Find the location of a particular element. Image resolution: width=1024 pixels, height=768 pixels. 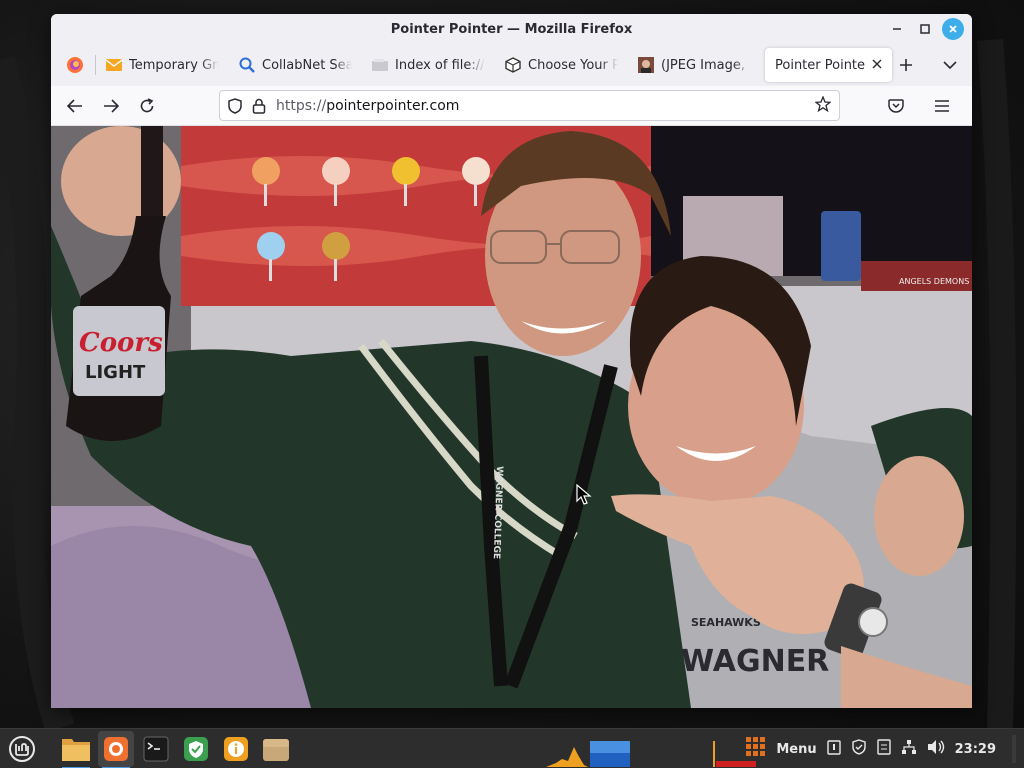

shirt-text-top: SEAHAWKS is located at coordinates (726, 622).